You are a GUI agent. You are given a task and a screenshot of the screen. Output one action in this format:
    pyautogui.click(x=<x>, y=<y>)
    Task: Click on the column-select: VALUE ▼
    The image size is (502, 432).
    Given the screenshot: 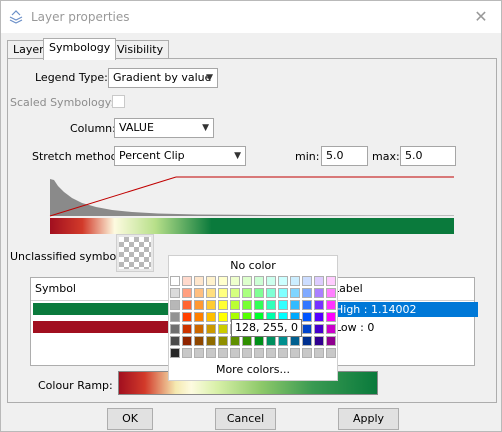 What is the action you would take?
    pyautogui.click(x=164, y=128)
    